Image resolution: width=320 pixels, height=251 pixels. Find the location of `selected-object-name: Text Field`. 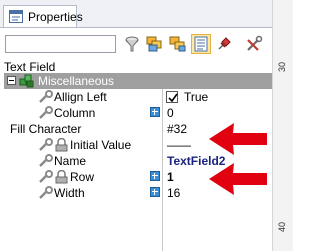

selected-object-name: Text Field is located at coordinates (30, 67).